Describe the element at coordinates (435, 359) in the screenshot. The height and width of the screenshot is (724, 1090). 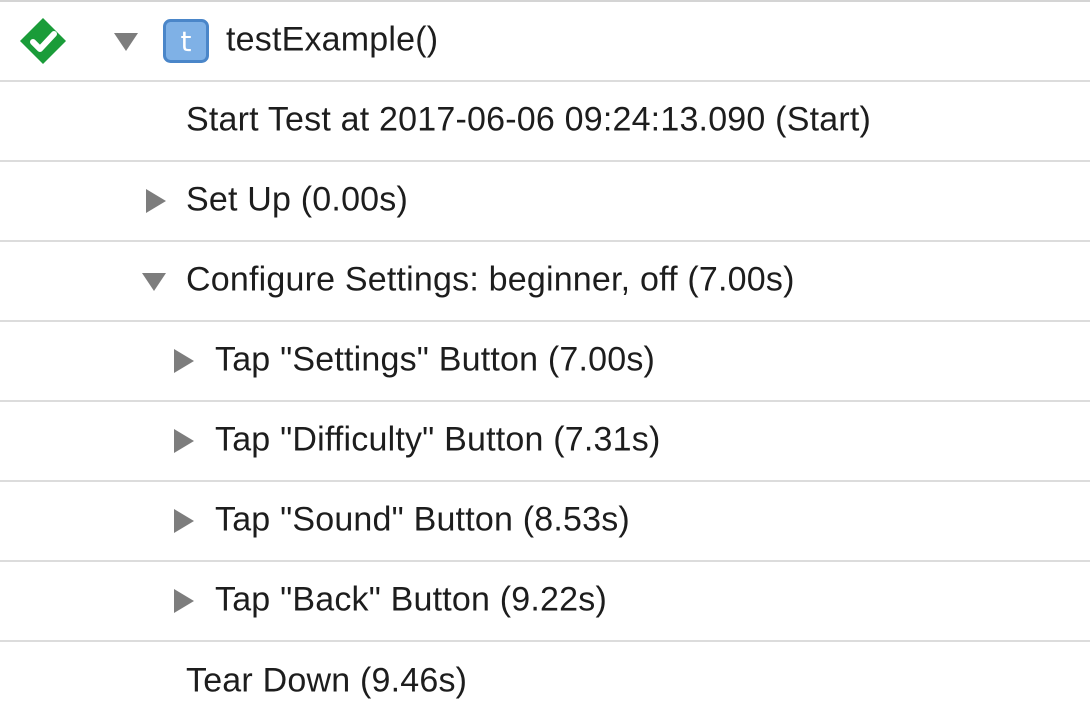
I see `activity-label: Tap "Settings" Button (7.00s)` at that location.